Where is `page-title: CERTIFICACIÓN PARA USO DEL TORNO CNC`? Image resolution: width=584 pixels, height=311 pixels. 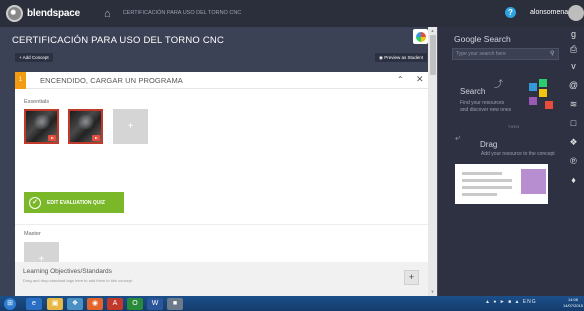 page-title: CERTIFICACIÓN PARA USO DEL TORNO CNC is located at coordinates (118, 40).